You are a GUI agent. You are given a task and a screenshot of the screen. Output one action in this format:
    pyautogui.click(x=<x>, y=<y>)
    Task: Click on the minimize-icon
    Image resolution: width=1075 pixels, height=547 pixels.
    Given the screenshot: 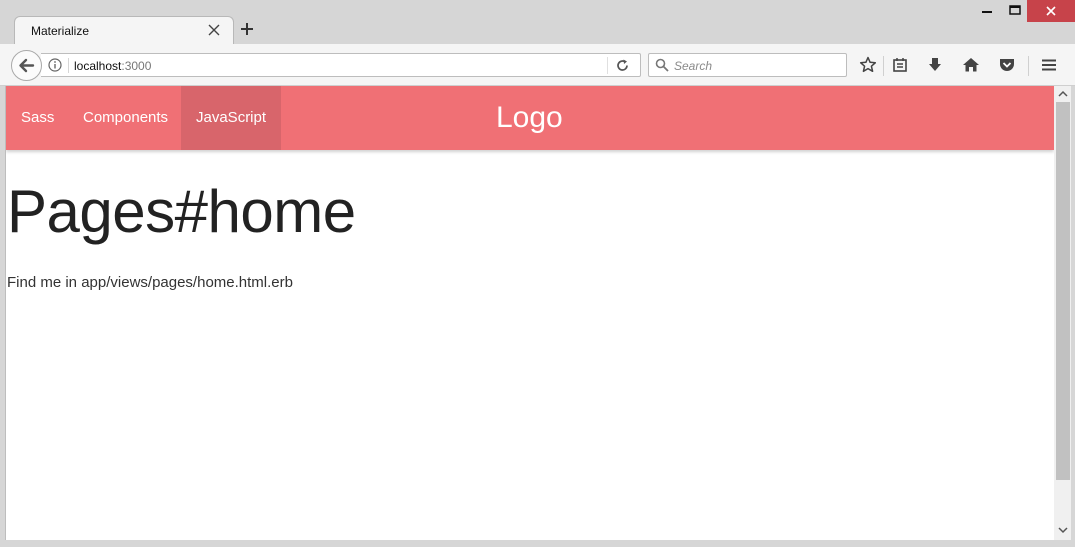 What is the action you would take?
    pyautogui.click(x=987, y=12)
    